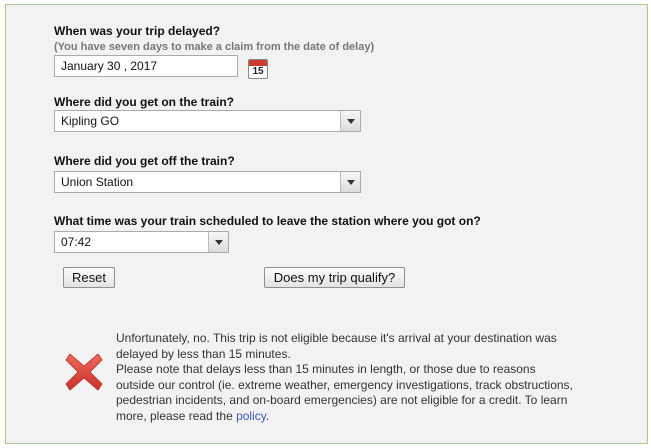 The image size is (651, 448). I want to click on date-input-value: January 30 , 2017, so click(109, 66).